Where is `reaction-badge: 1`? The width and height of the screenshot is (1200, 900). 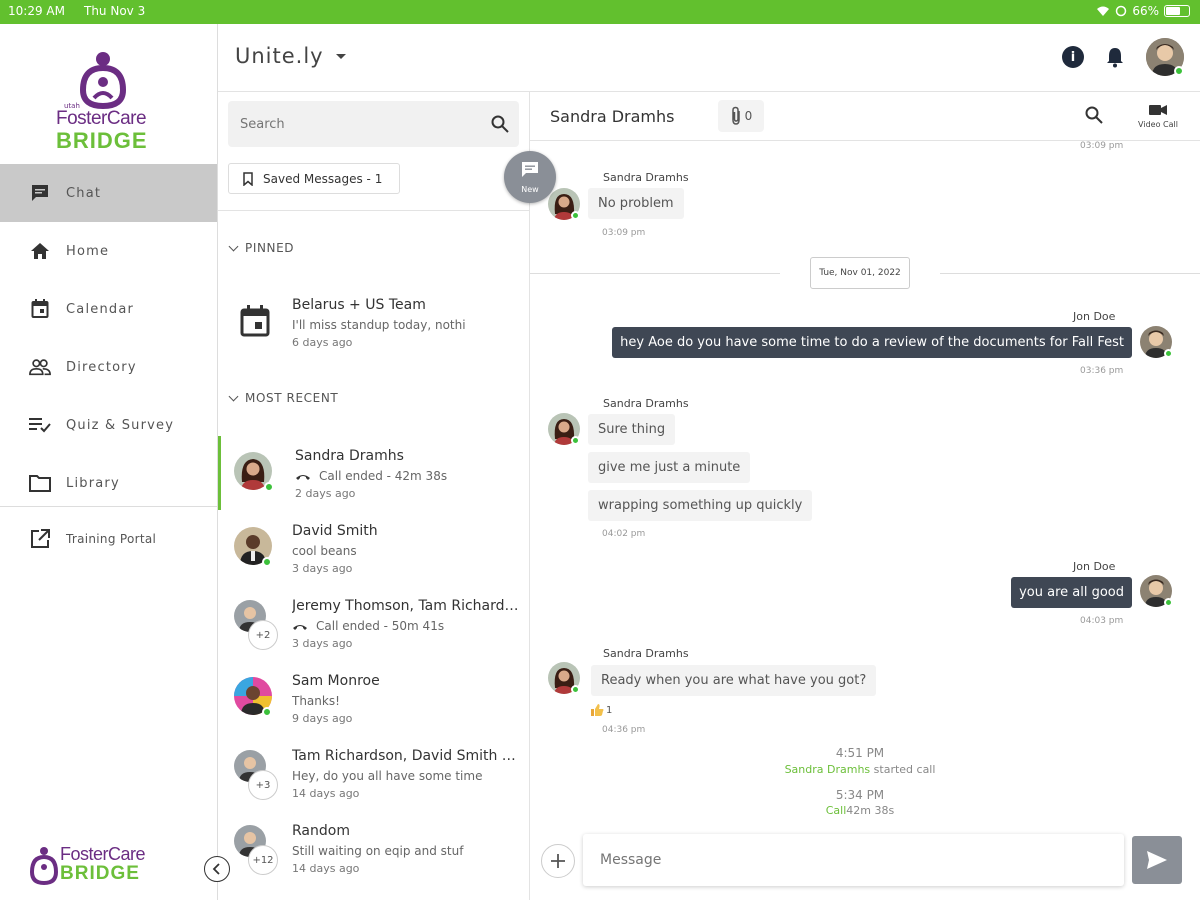 reaction-badge: 1 is located at coordinates (601, 710).